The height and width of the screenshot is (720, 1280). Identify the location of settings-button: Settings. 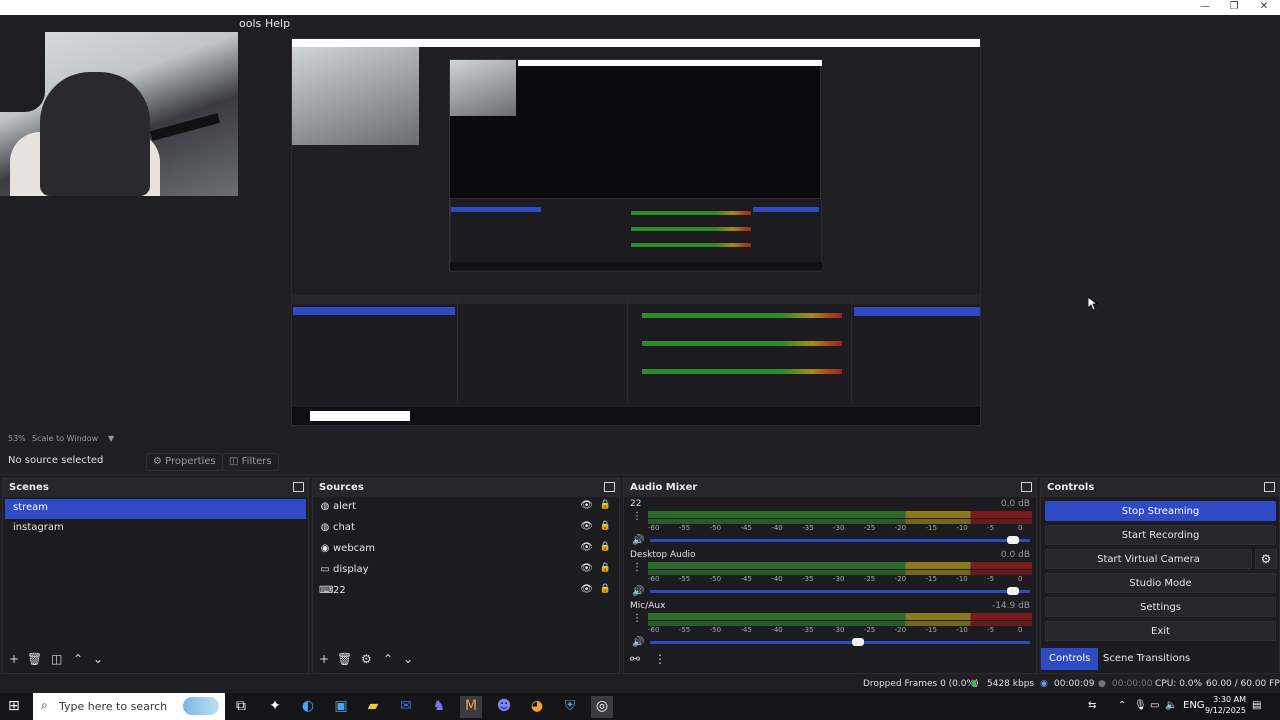
(1160, 607).